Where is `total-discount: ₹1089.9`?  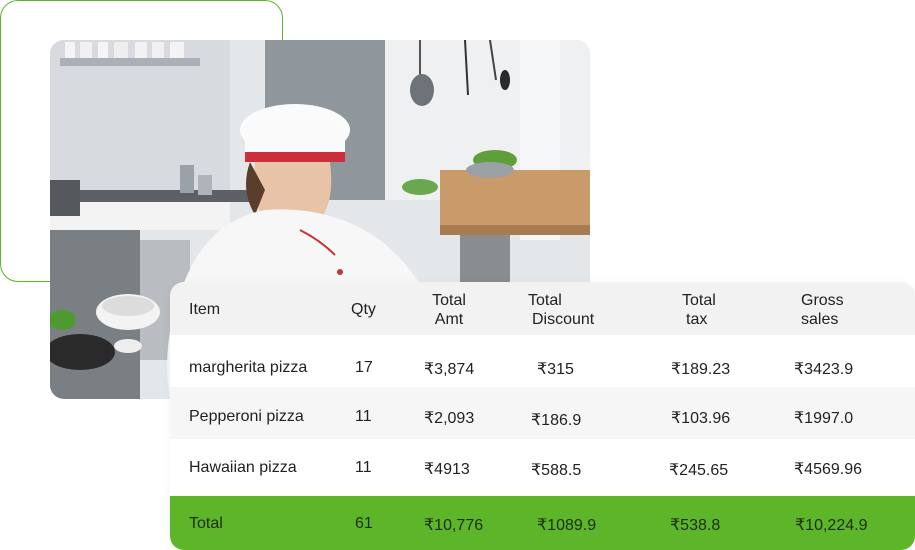 total-discount: ₹1089.9 is located at coordinates (567, 525).